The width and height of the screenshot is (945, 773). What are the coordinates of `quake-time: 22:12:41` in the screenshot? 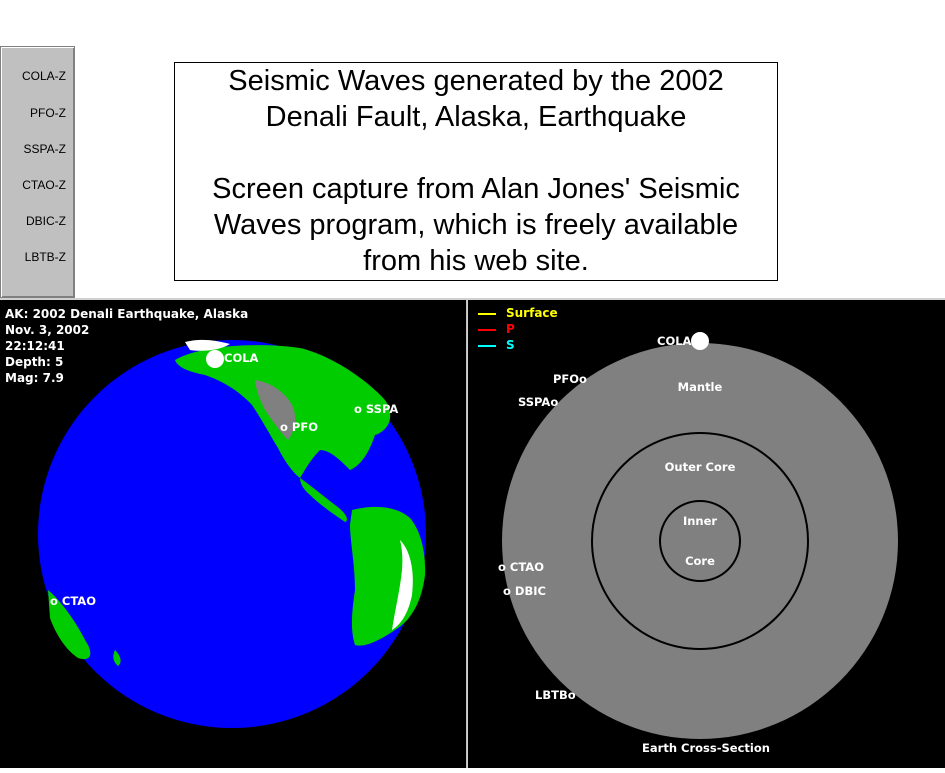 It's located at (35, 346).